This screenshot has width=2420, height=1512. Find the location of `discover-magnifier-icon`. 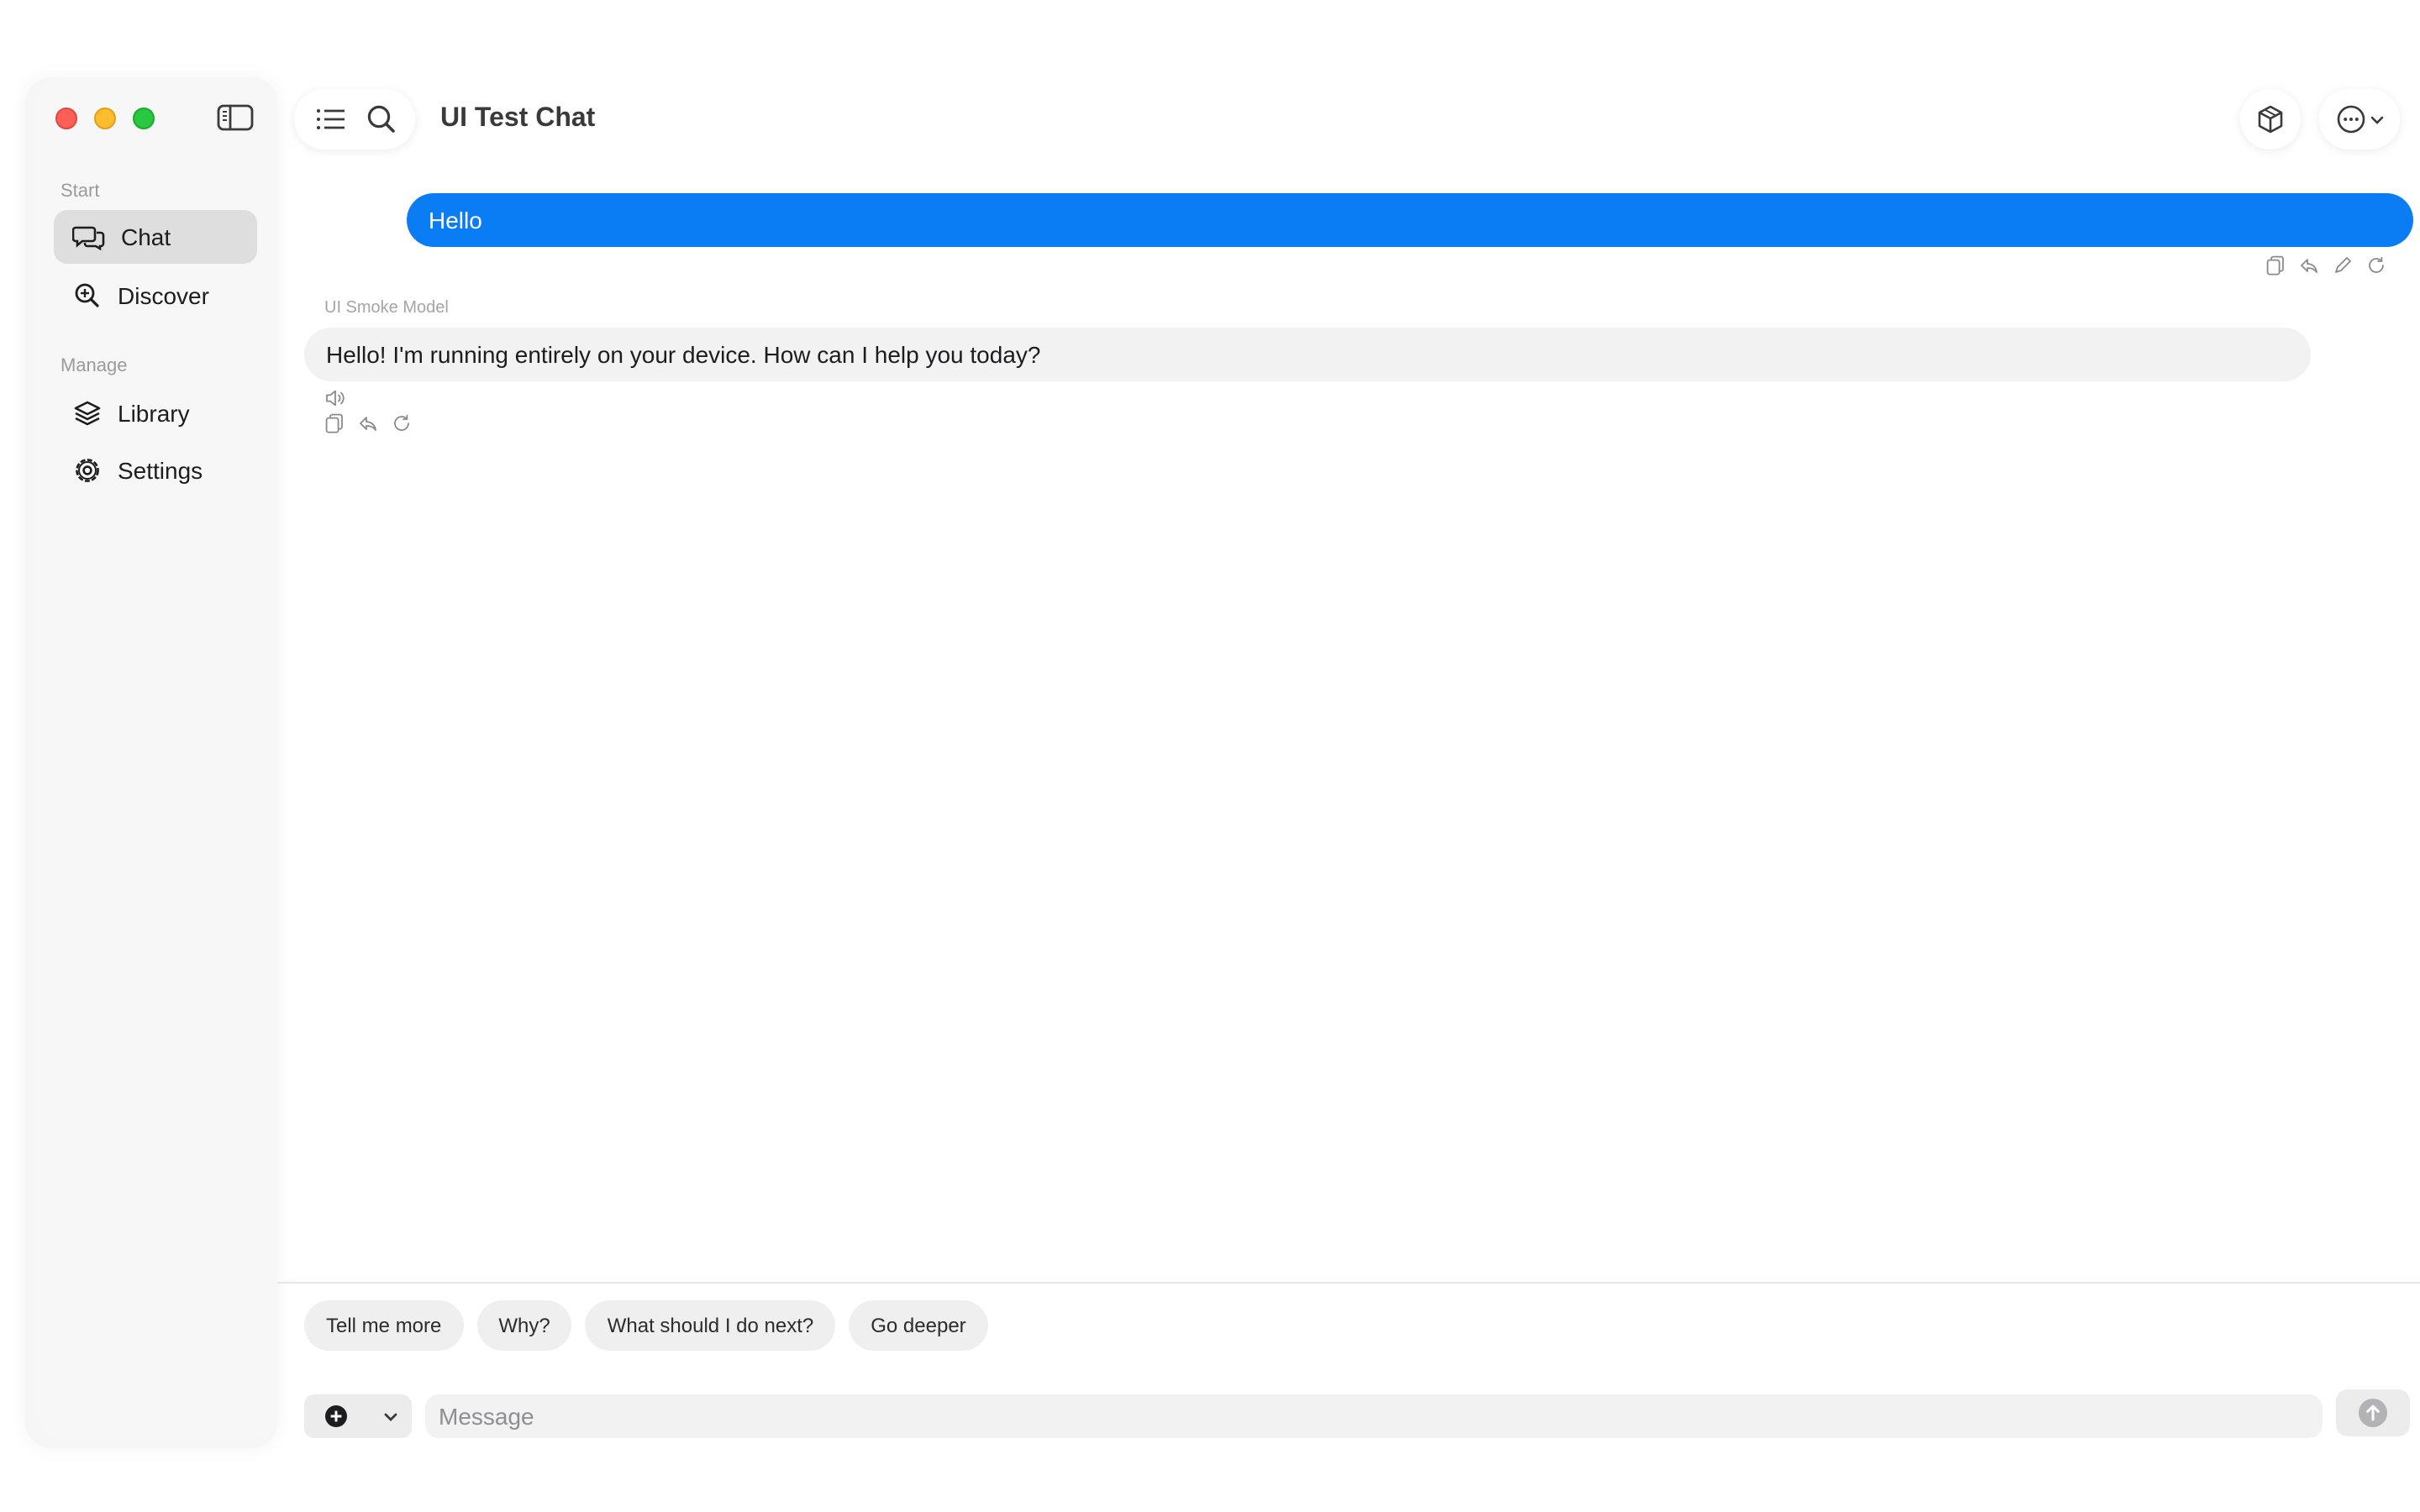

discover-magnifier-icon is located at coordinates (87, 295).